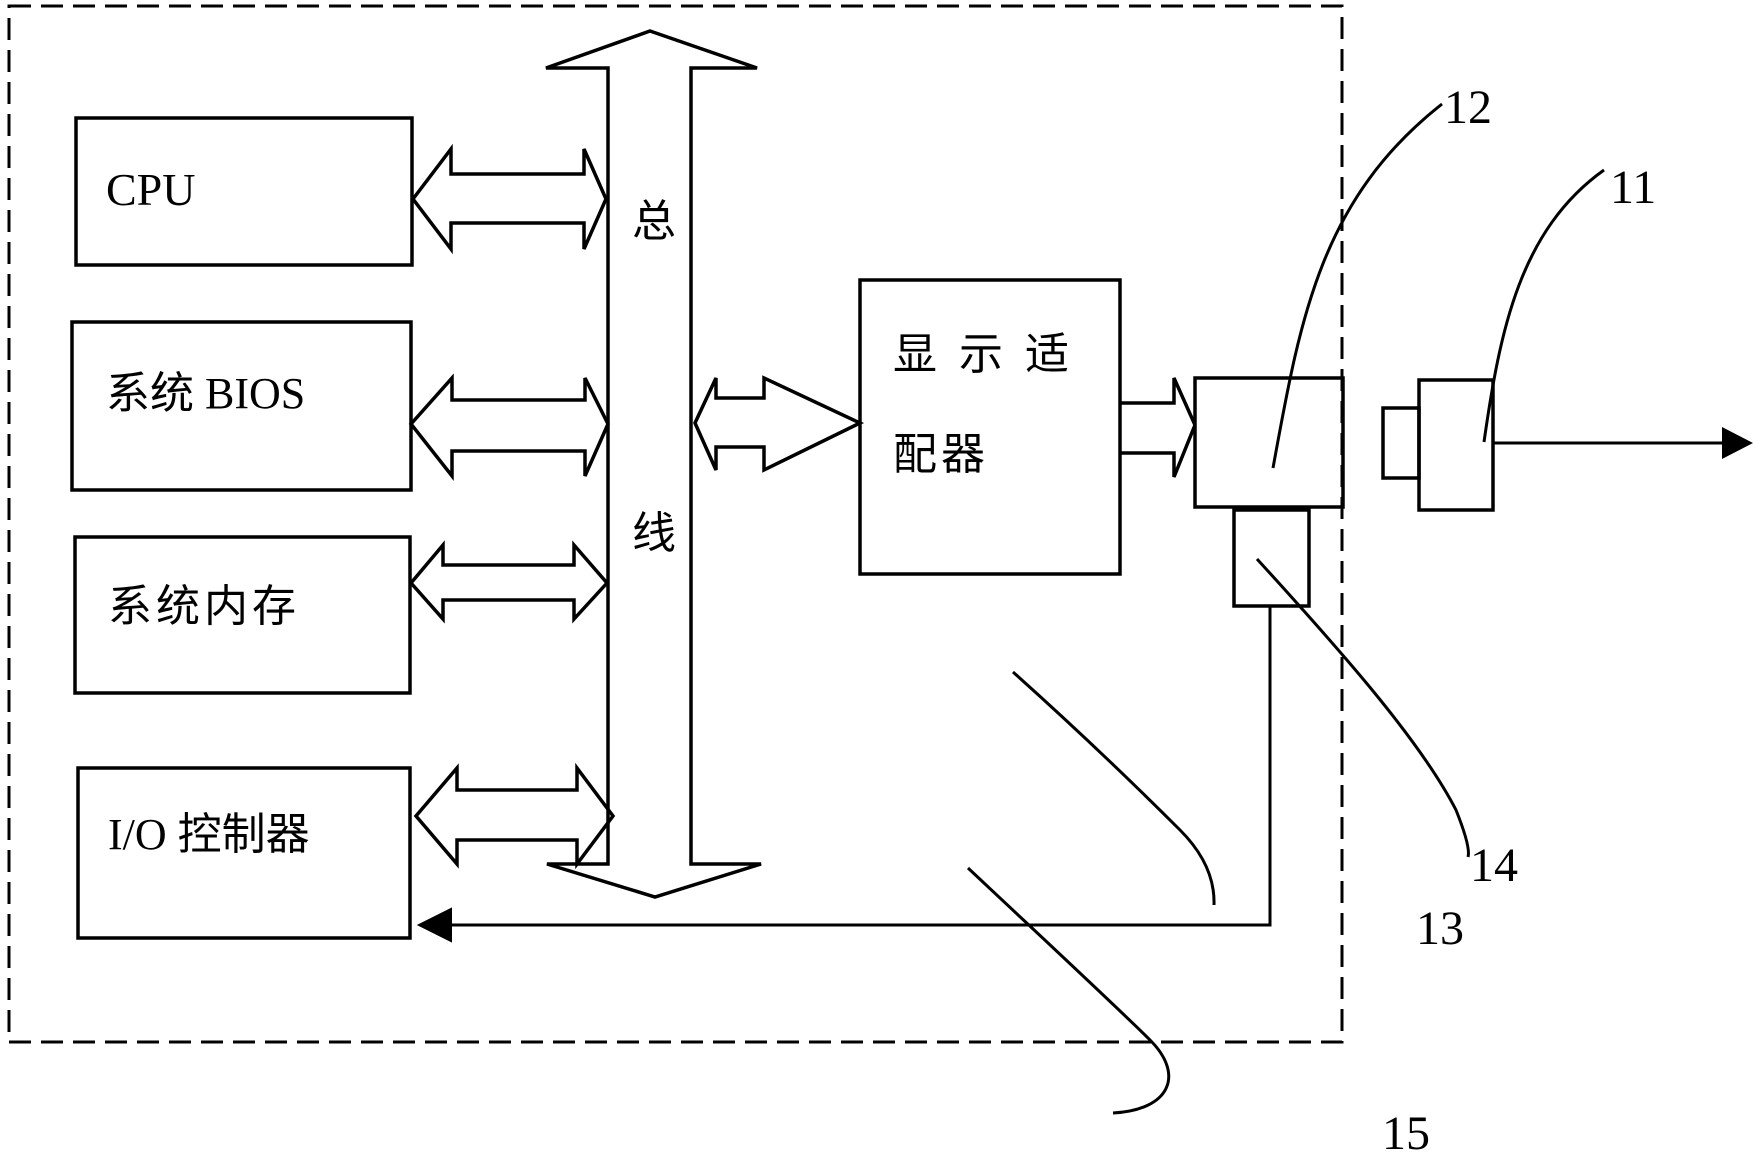  What do you see at coordinates (1158, 401) in the screenshot?
I see `adapter-output-arrow-top` at bounding box center [1158, 401].